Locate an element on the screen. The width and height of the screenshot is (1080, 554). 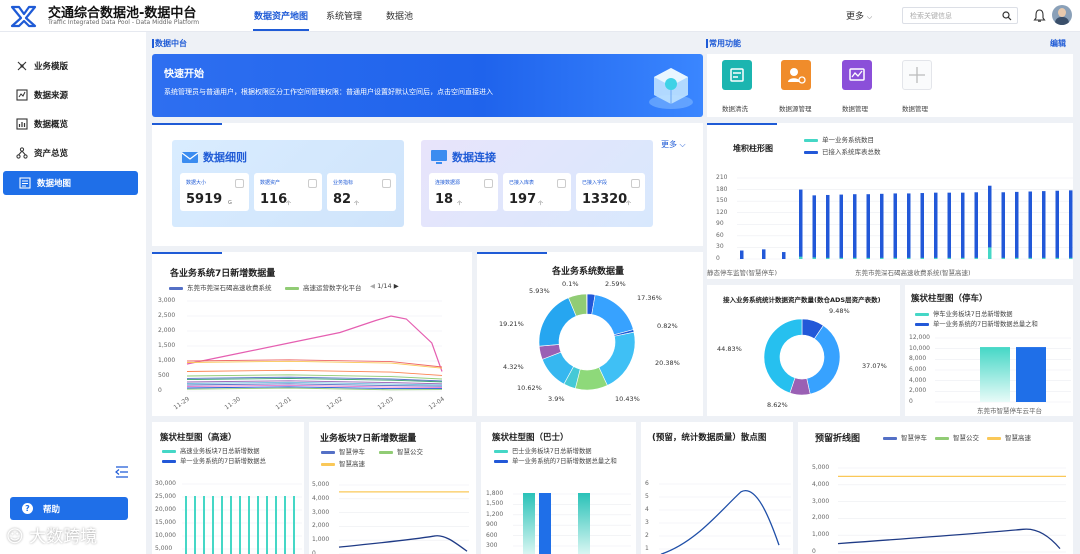
sidebar-item-data-source: 数据来源 is located at coordinates (69, 95).